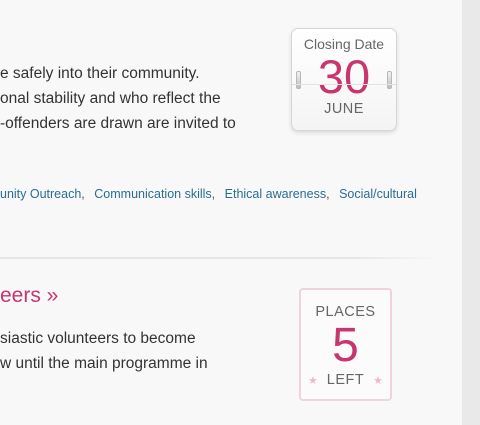 This screenshot has width=480, height=425. I want to click on skill-link-community-outreach: unity Outreach, so click(40, 194).